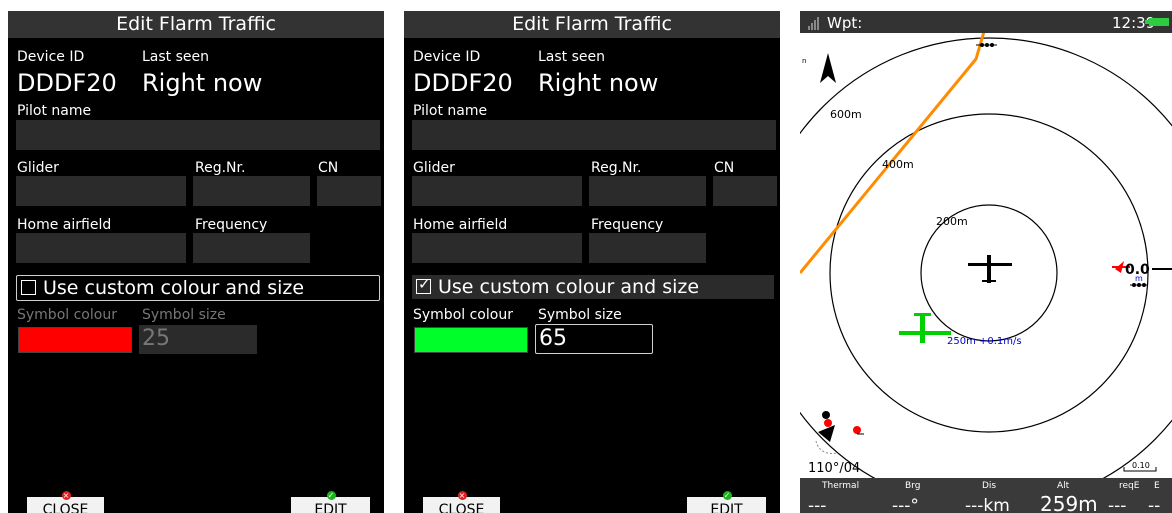 The width and height of the screenshot is (1172, 513). Describe the element at coordinates (1157, 486) in the screenshot. I see `header-e: E` at that location.